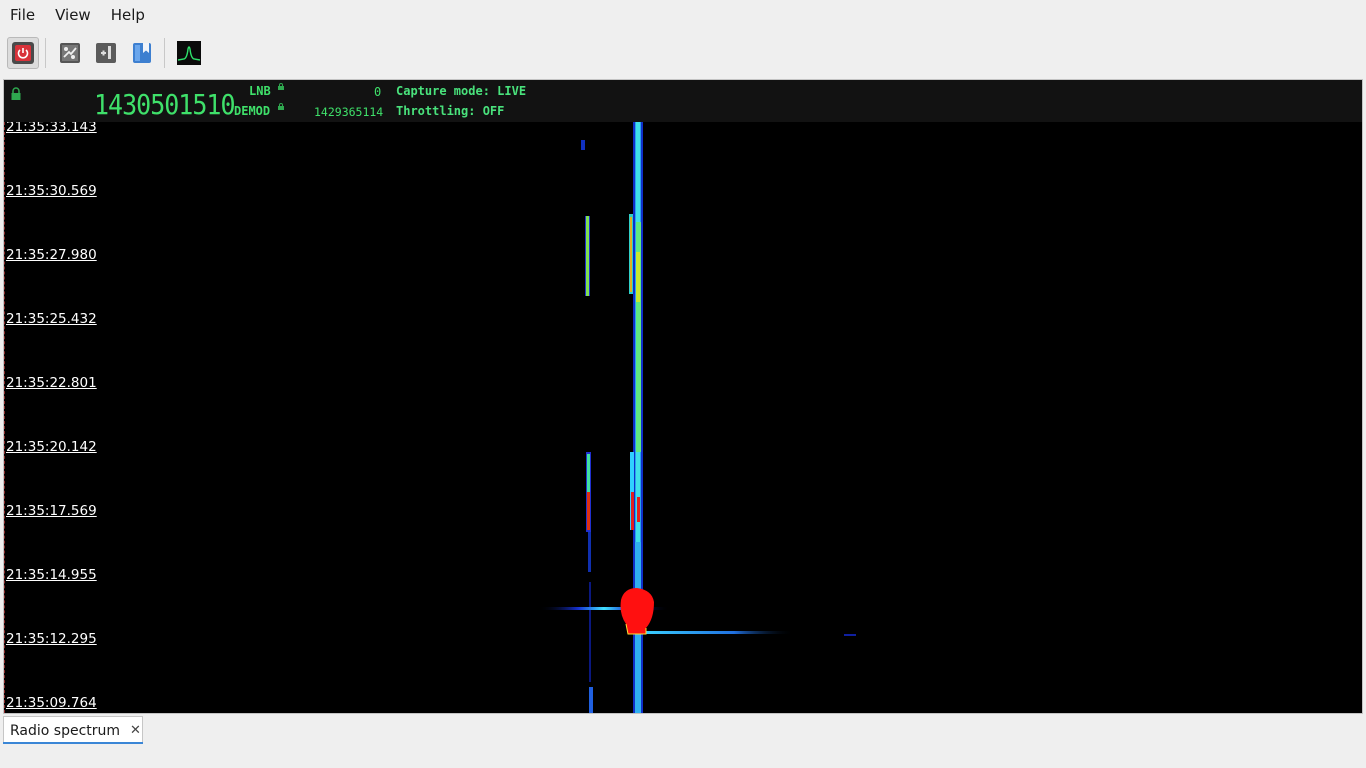 Image resolution: width=1366 pixels, height=768 pixels. I want to click on spectrum-icon, so click(189, 53).